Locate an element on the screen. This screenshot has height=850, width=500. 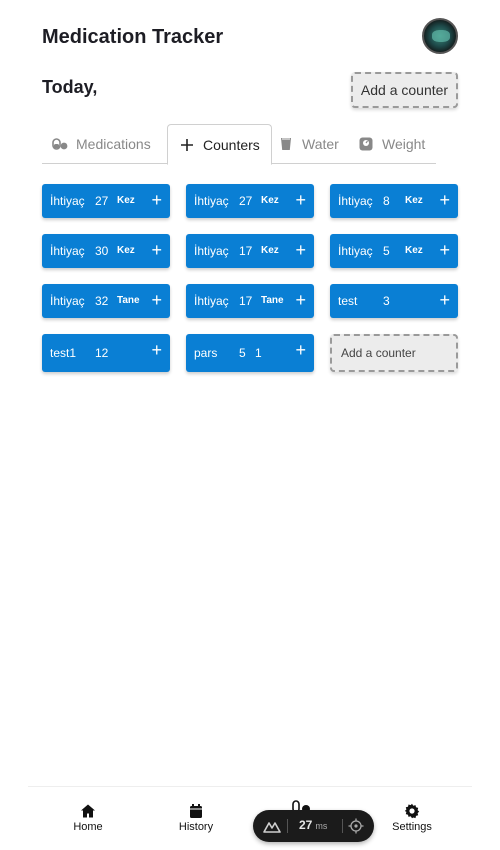
glass-icon is located at coordinates (286, 144).